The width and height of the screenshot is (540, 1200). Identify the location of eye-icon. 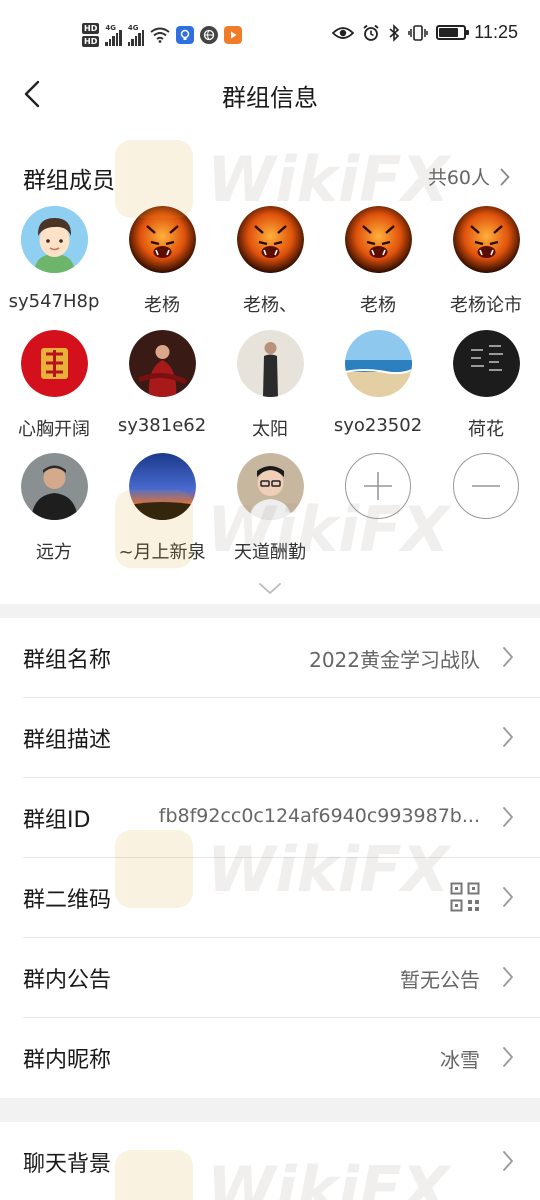
(343, 32).